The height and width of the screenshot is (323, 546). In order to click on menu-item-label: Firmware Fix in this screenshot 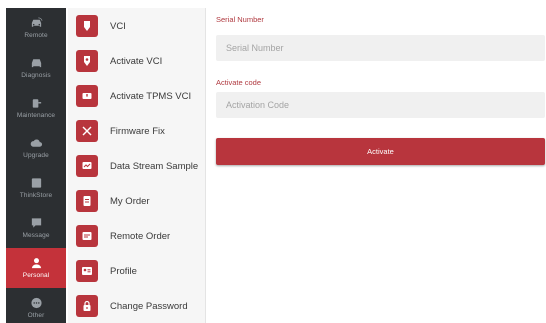, I will do `click(137, 131)`.